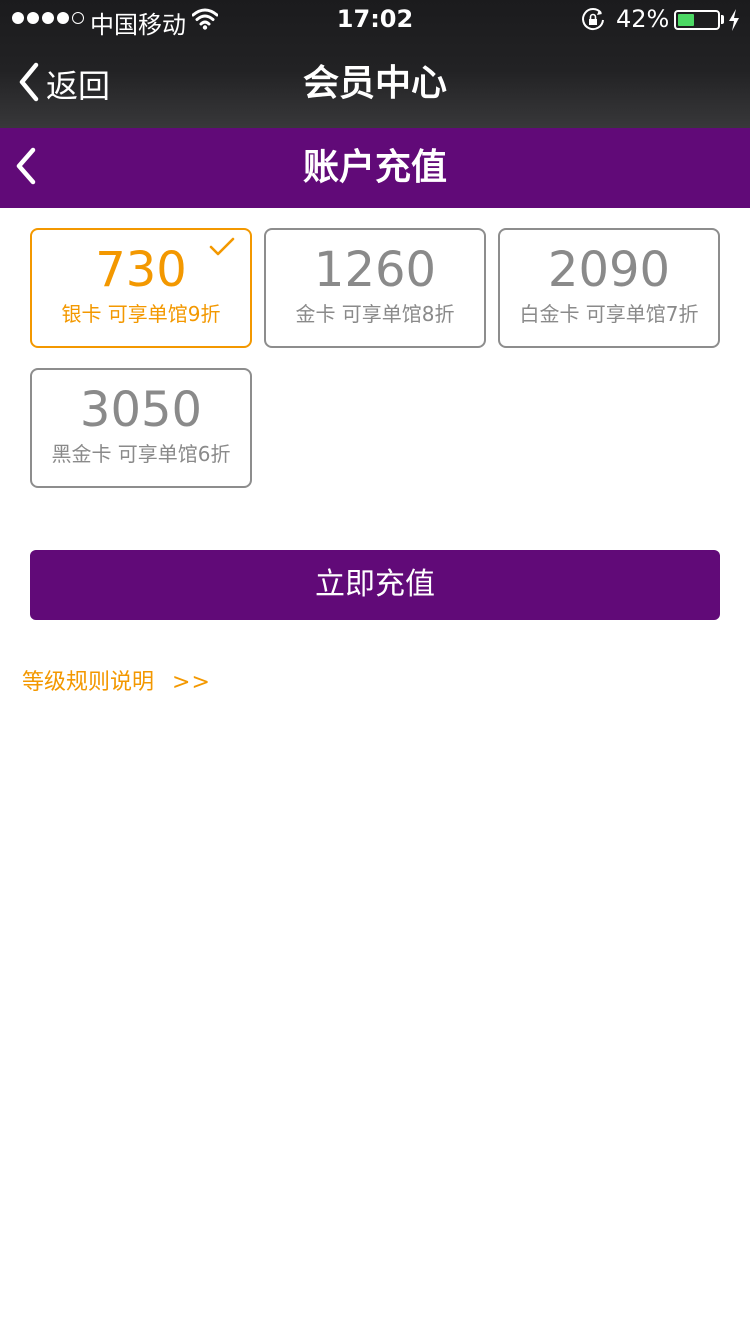 The height and width of the screenshot is (1334, 750). Describe the element at coordinates (78, 86) in the screenshot. I see `back-label: 返回` at that location.